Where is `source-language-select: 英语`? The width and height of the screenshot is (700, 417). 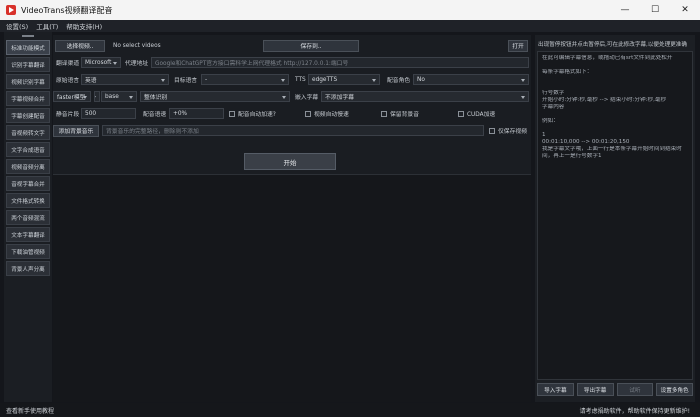
source-language-select: 英语 is located at coordinates (125, 79).